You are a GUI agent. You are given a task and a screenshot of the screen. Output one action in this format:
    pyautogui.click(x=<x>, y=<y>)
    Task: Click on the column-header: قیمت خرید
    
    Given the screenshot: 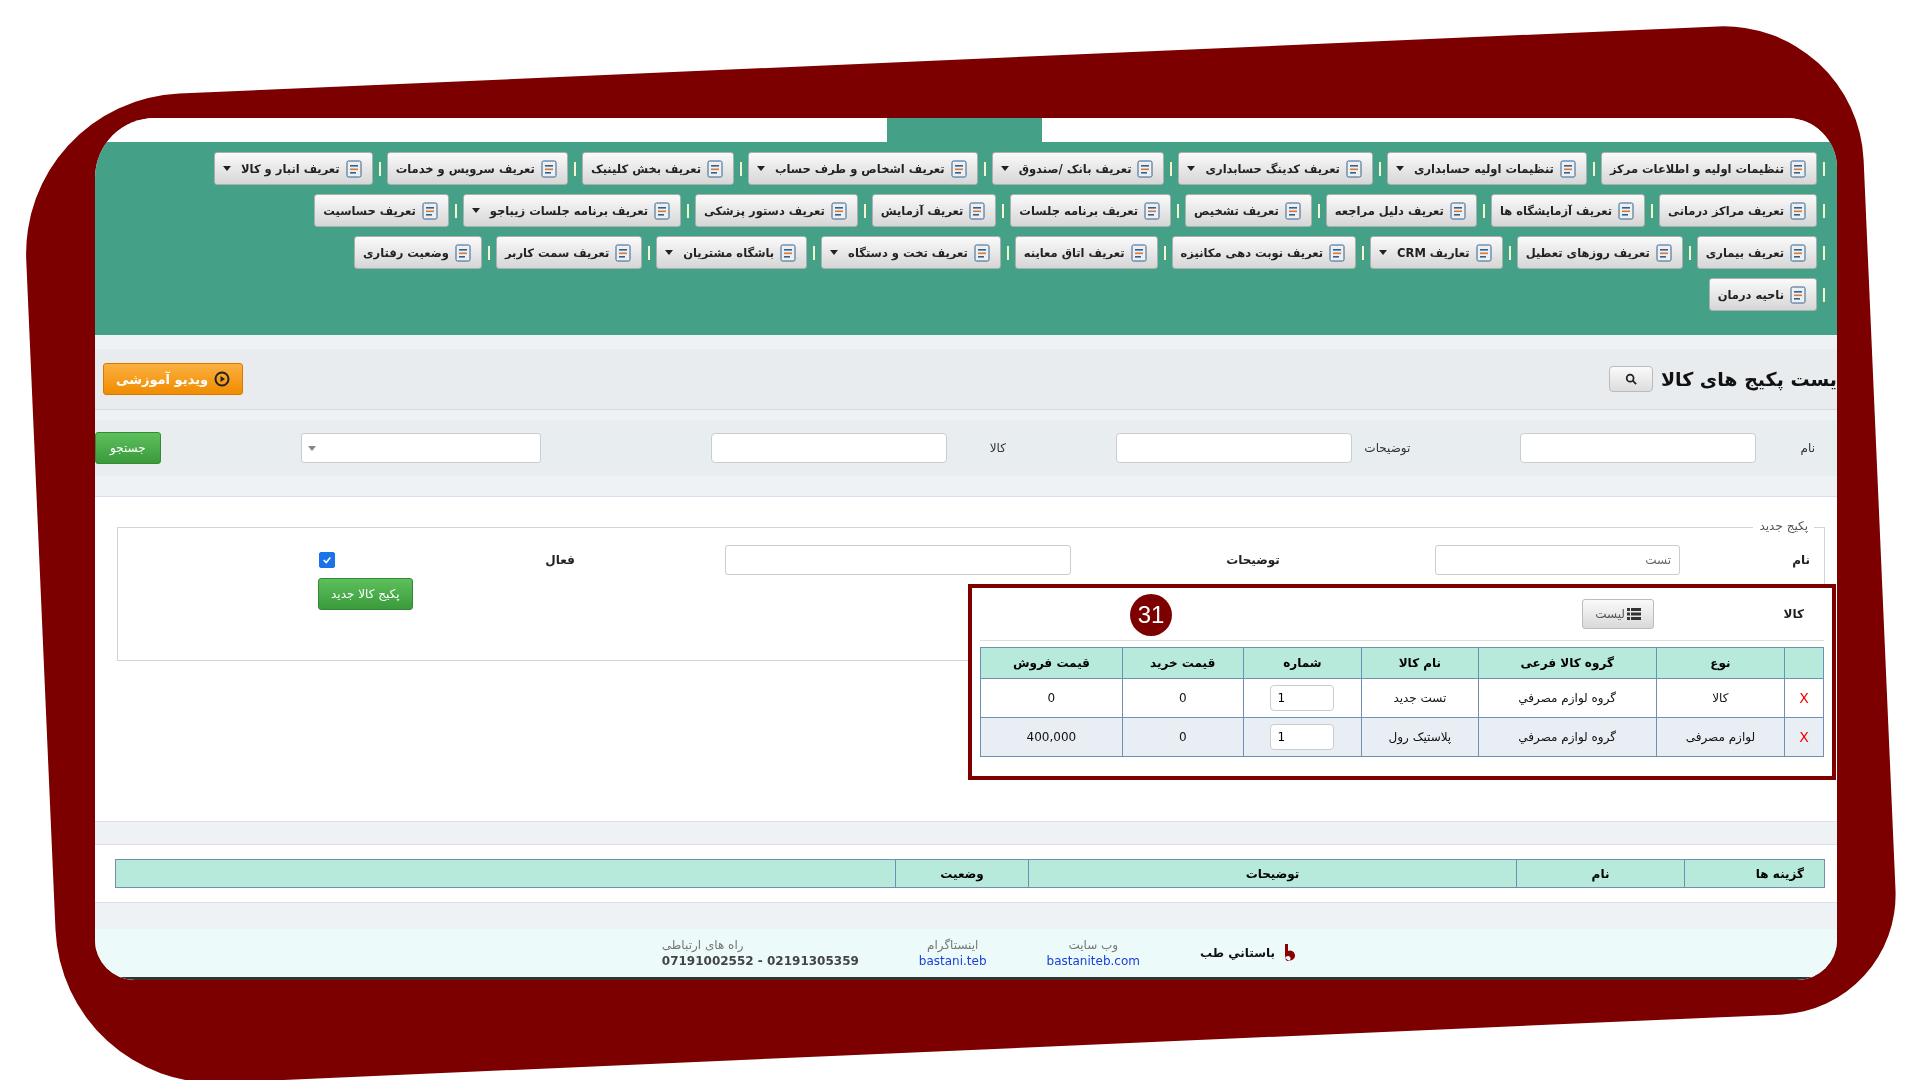 What is the action you would take?
    pyautogui.click(x=1183, y=663)
    